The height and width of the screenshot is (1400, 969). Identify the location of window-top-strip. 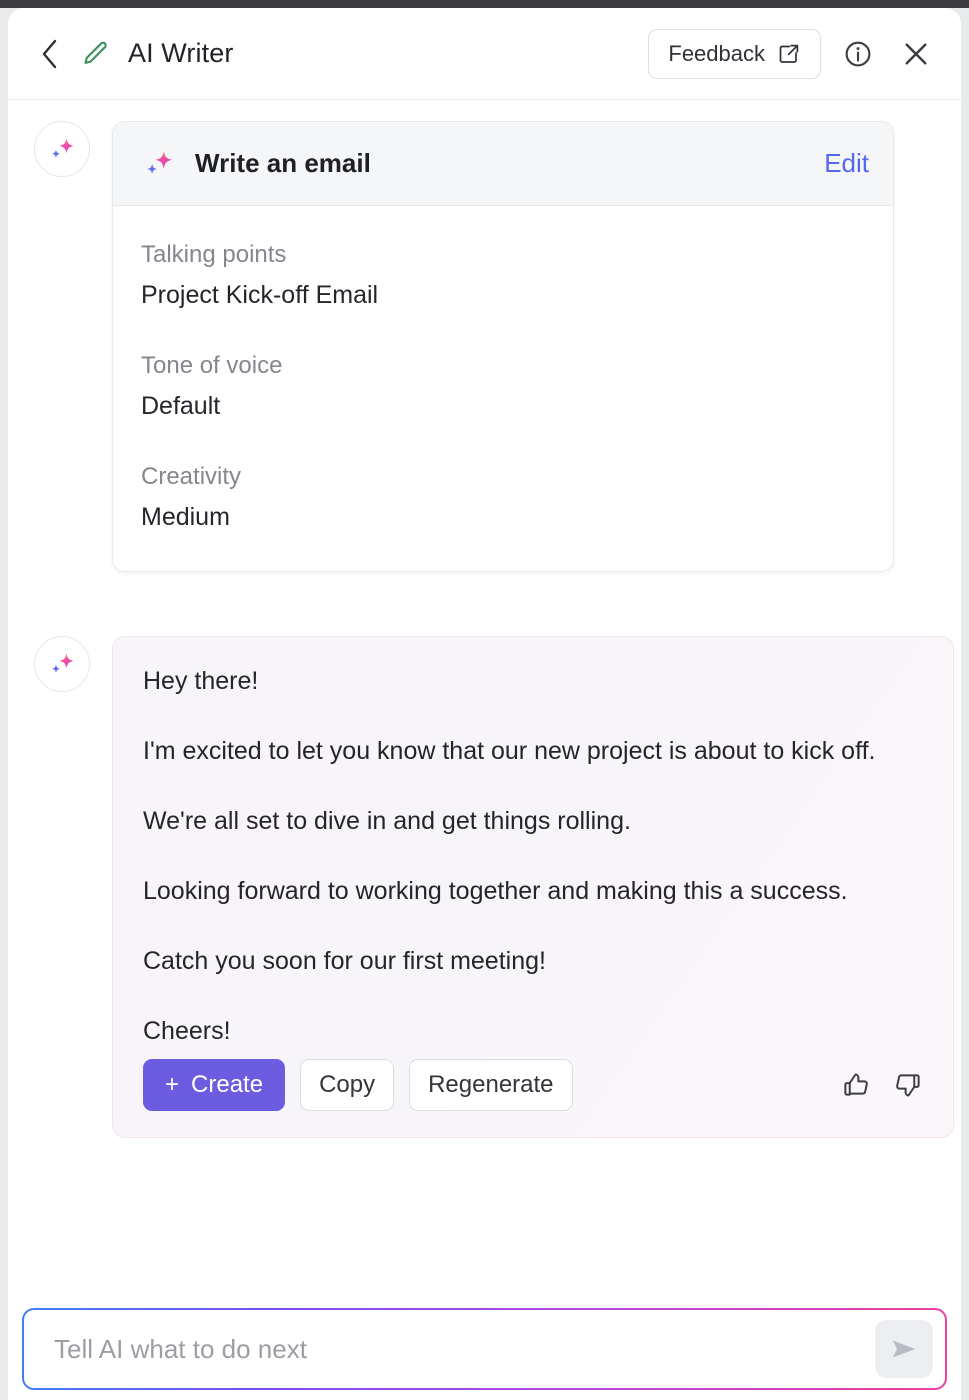
(484, 4).